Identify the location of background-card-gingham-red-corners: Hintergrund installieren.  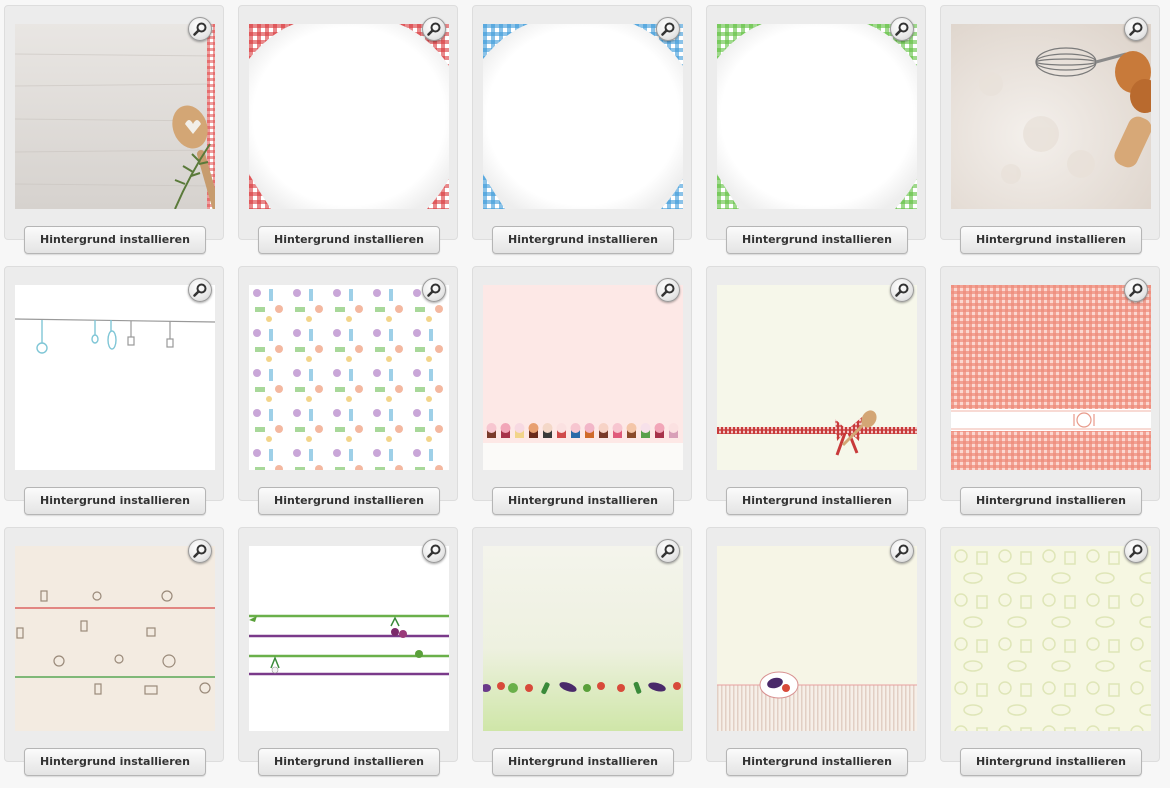
(348, 129).